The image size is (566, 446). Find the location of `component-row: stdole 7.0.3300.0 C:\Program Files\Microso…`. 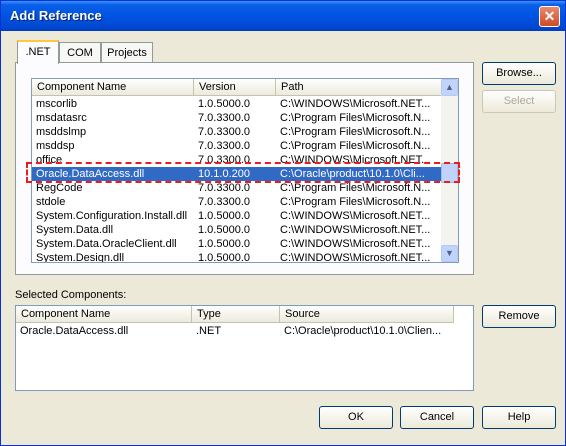

component-row: stdole 7.0.3300.0 C:\Program Files\Microso… is located at coordinates (237, 202).